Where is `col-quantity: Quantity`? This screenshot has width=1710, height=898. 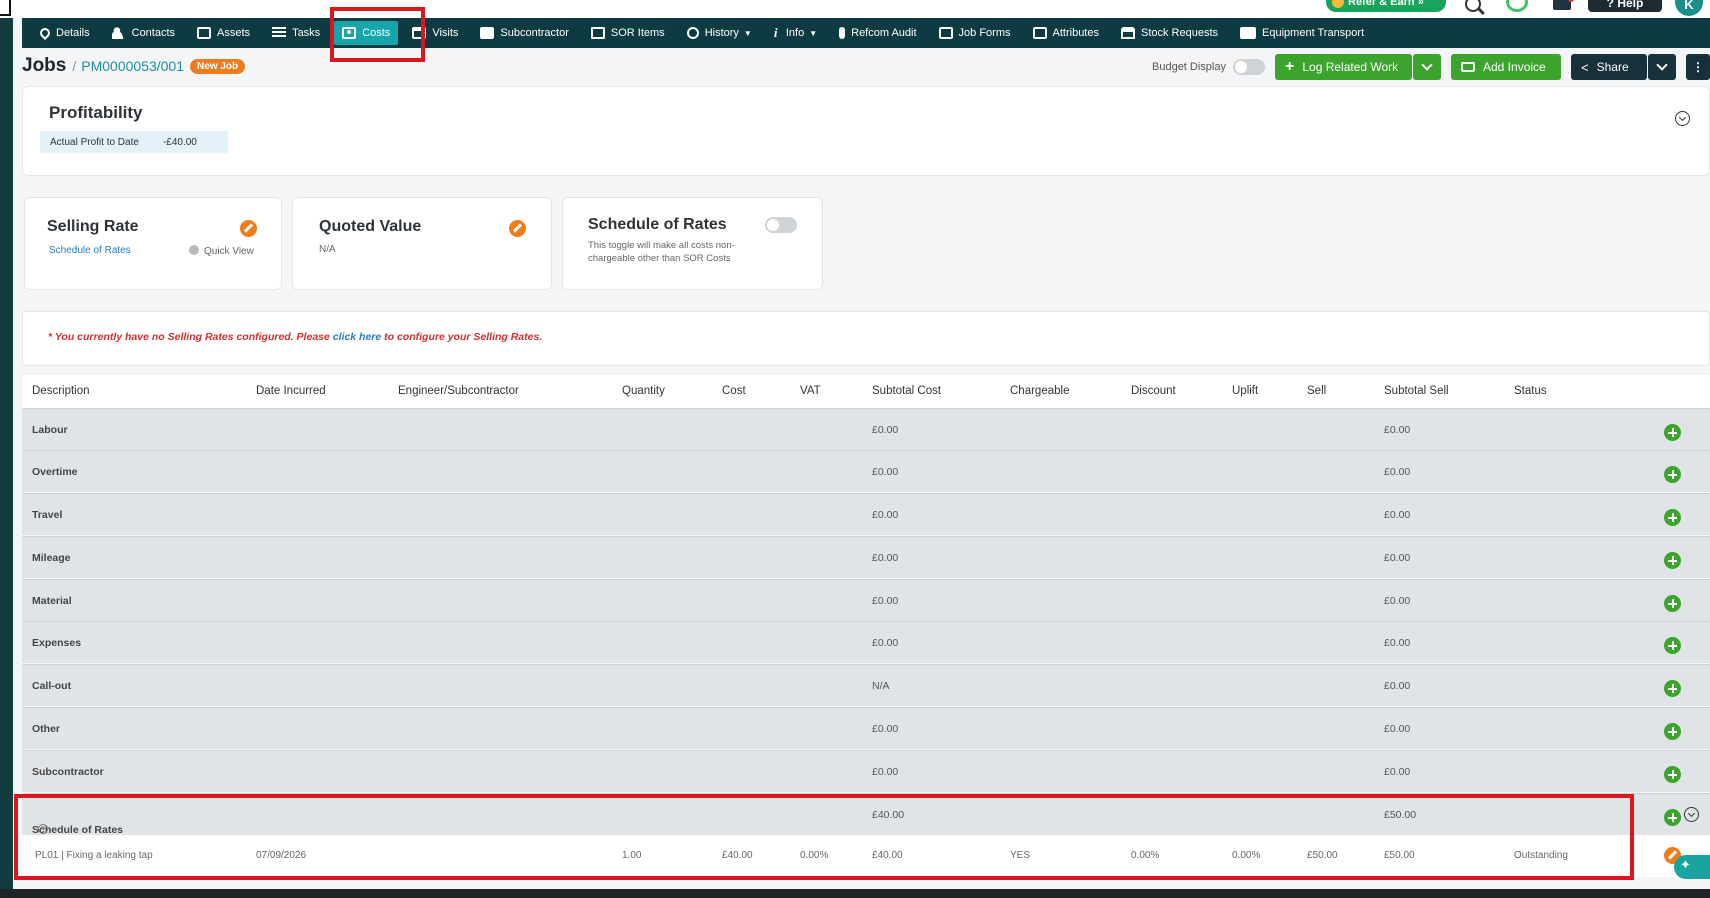
col-quantity: Quantity is located at coordinates (643, 391).